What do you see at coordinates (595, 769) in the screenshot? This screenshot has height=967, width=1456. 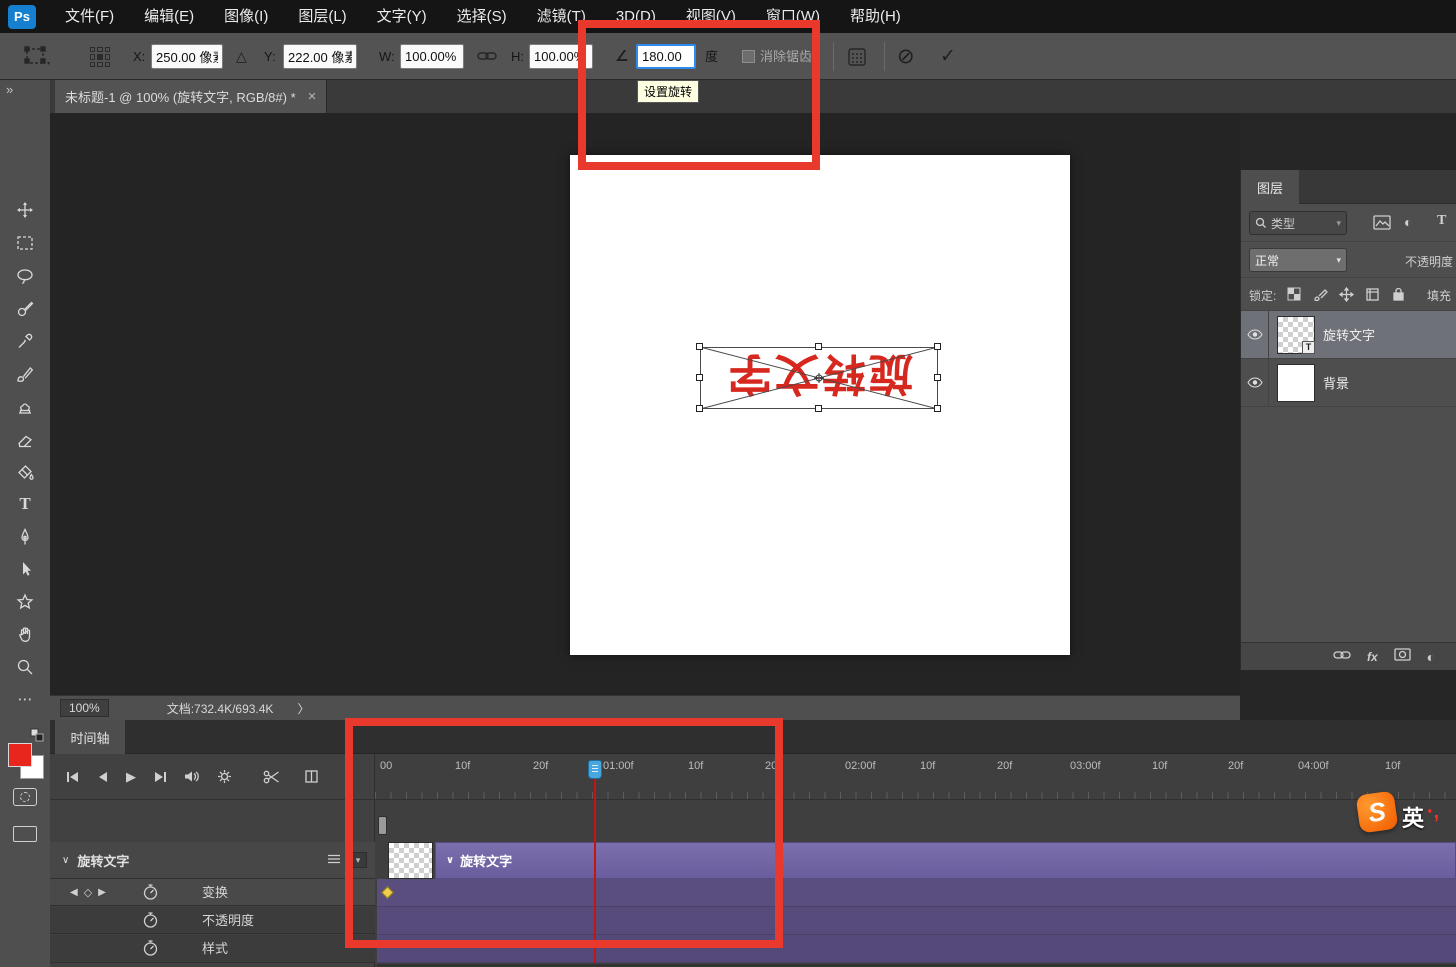 I see `playhead-marker` at bounding box center [595, 769].